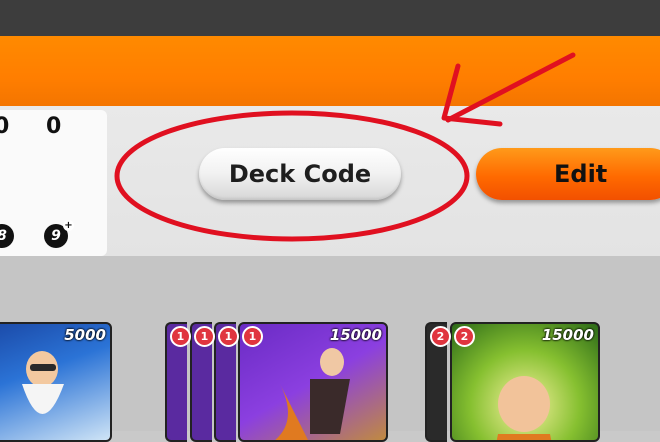 The image size is (660, 442). Describe the element at coordinates (330, 18) in the screenshot. I see `top-bar` at that location.